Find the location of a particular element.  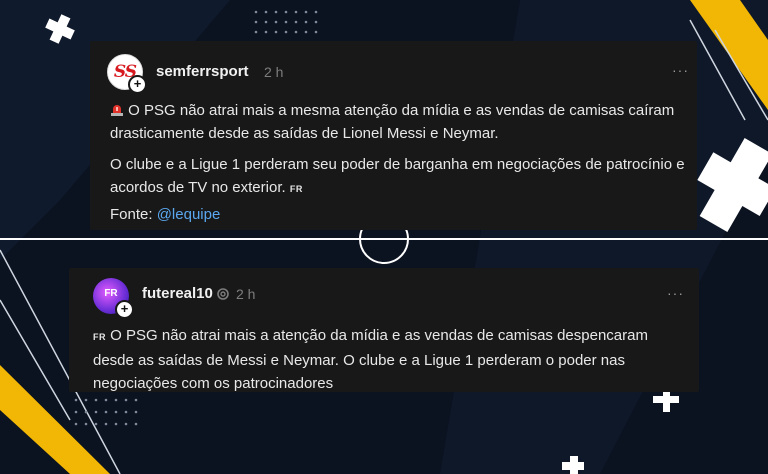

source-line: Fonte: @lequipe is located at coordinates (165, 214).